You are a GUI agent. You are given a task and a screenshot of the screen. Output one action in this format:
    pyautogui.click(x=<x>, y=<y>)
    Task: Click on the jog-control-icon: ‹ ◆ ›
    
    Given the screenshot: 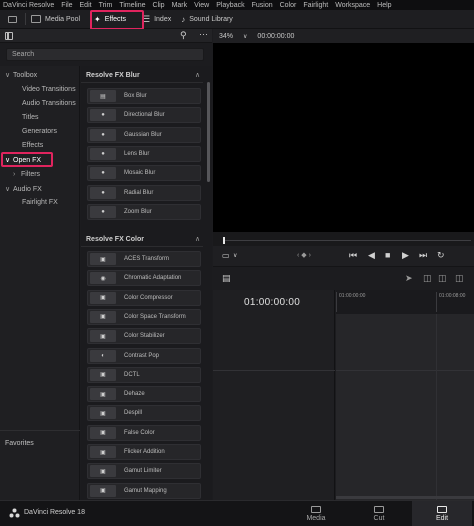 What is the action you would take?
    pyautogui.click(x=304, y=255)
    